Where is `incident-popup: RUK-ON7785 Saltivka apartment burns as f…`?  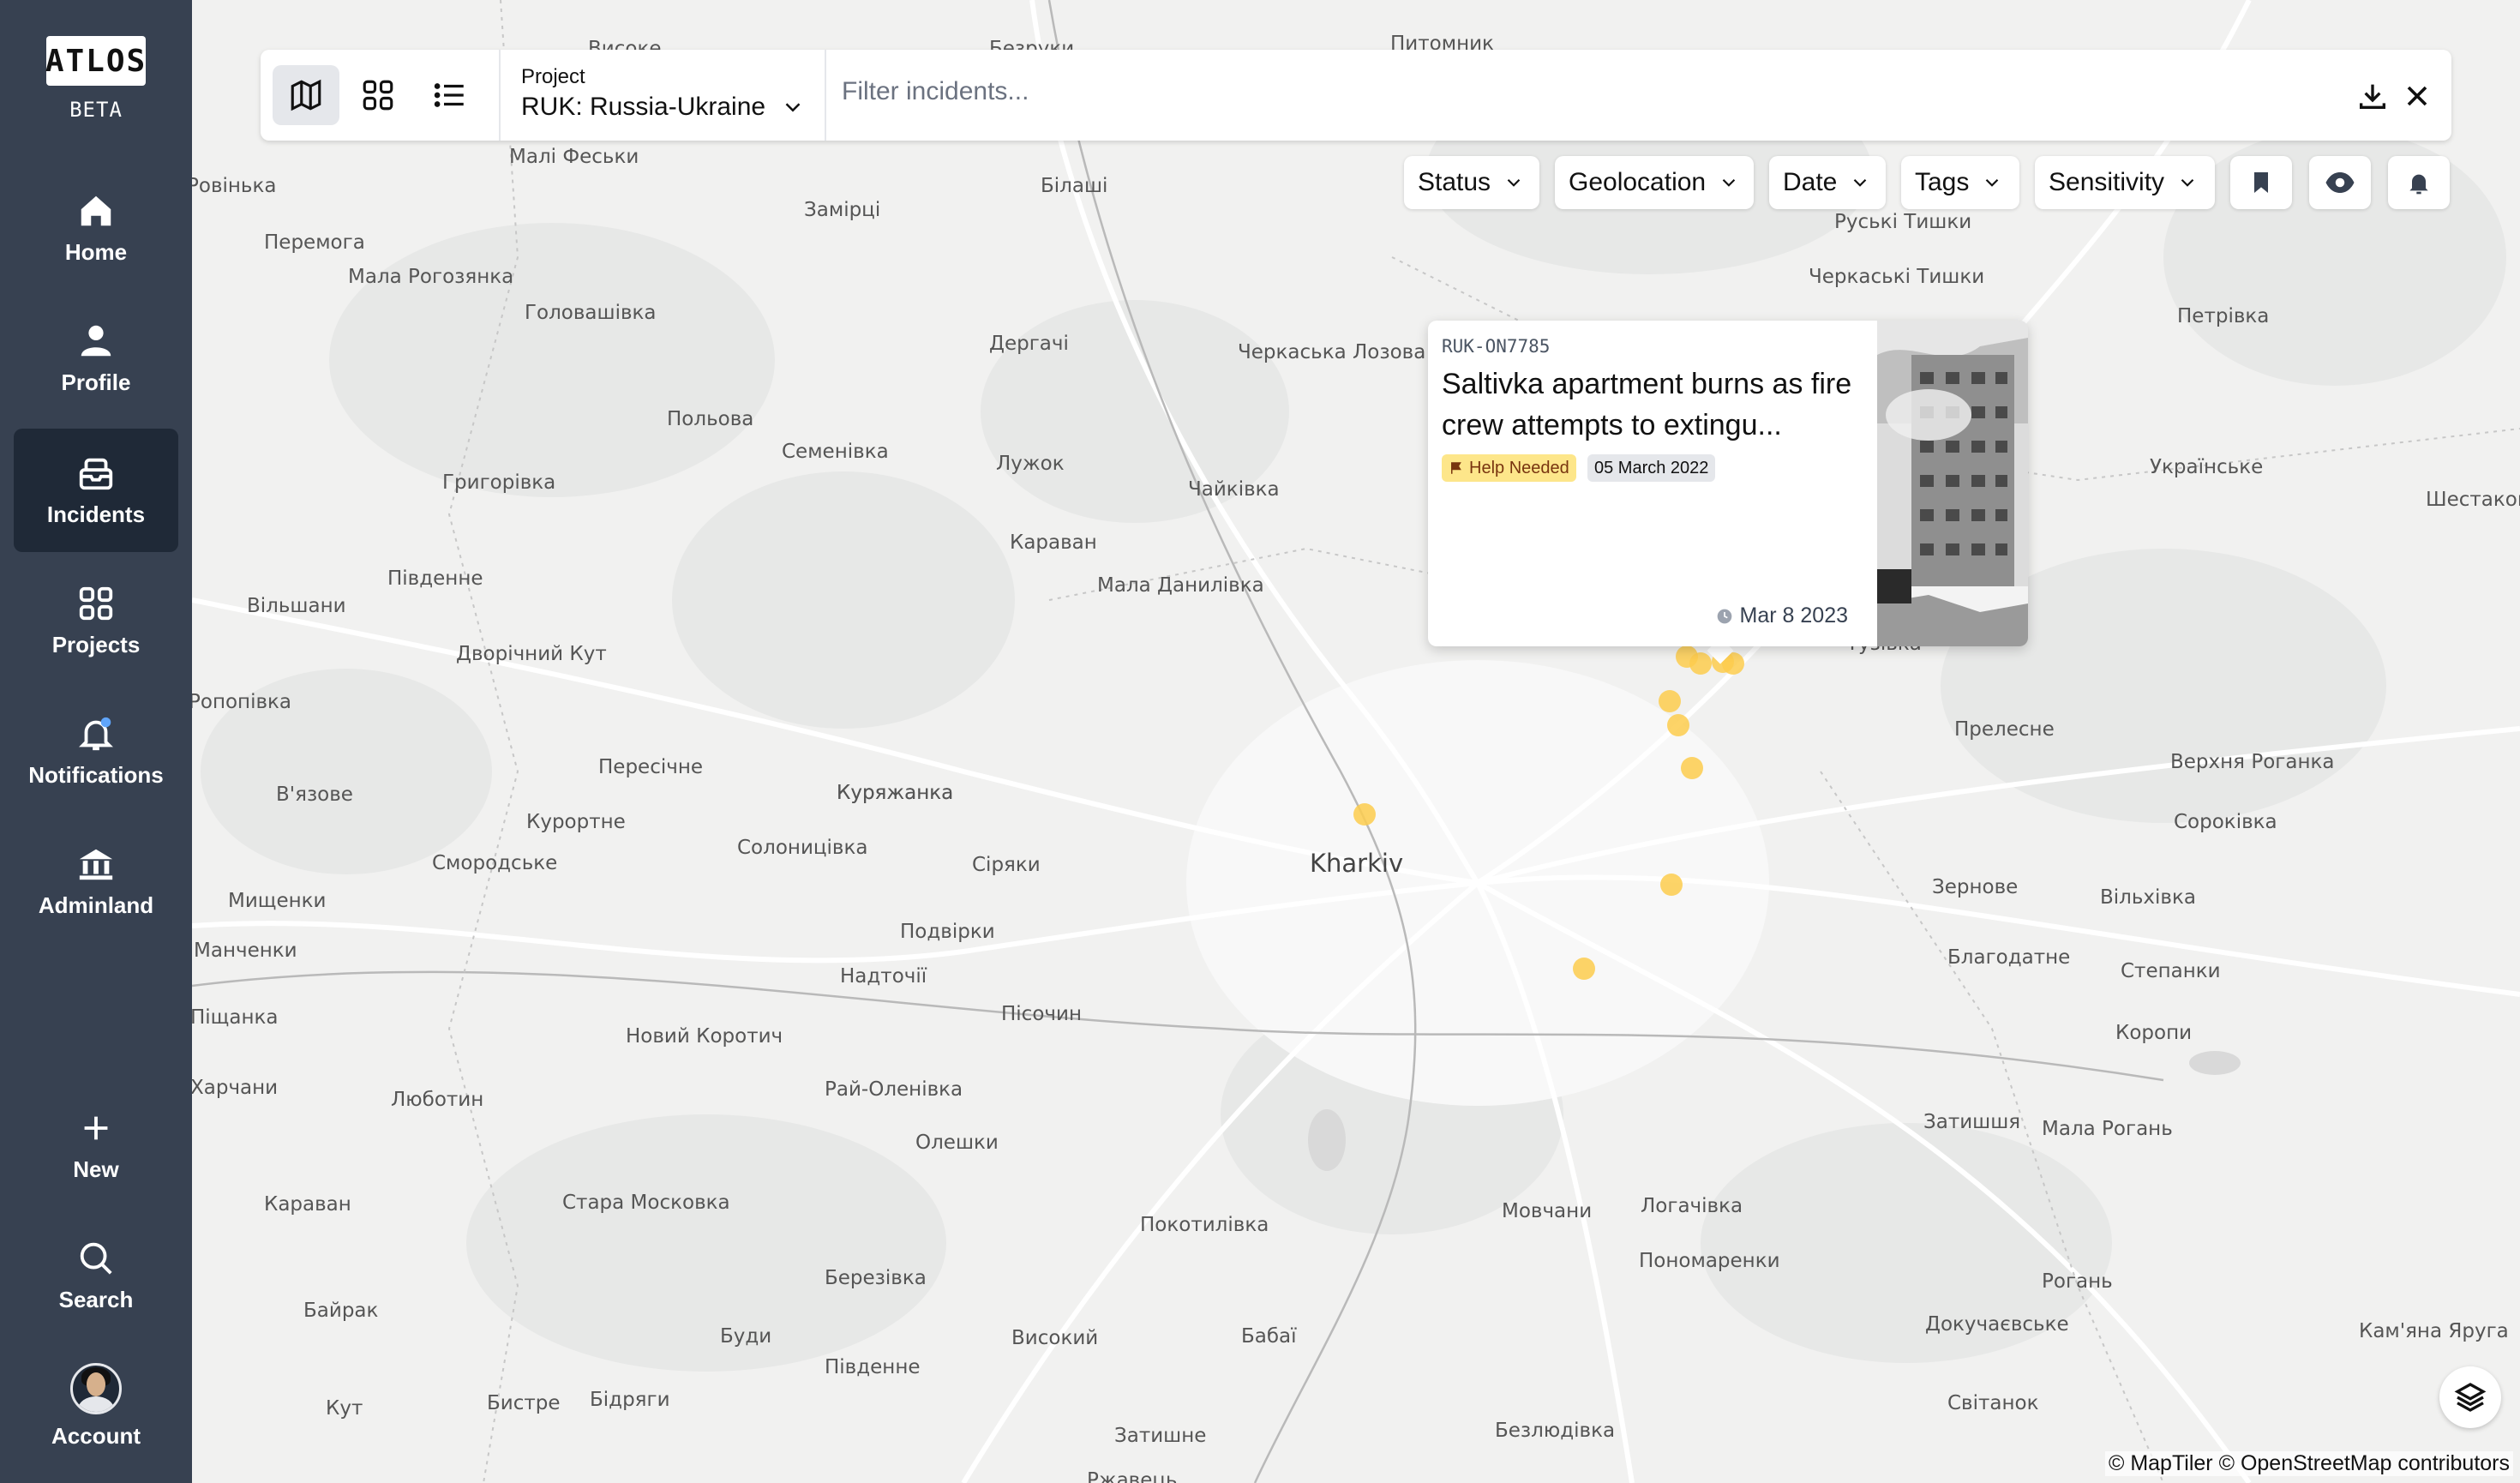 incident-popup: RUK-ON7785 Saltivka apartment burns as f… is located at coordinates (1728, 483).